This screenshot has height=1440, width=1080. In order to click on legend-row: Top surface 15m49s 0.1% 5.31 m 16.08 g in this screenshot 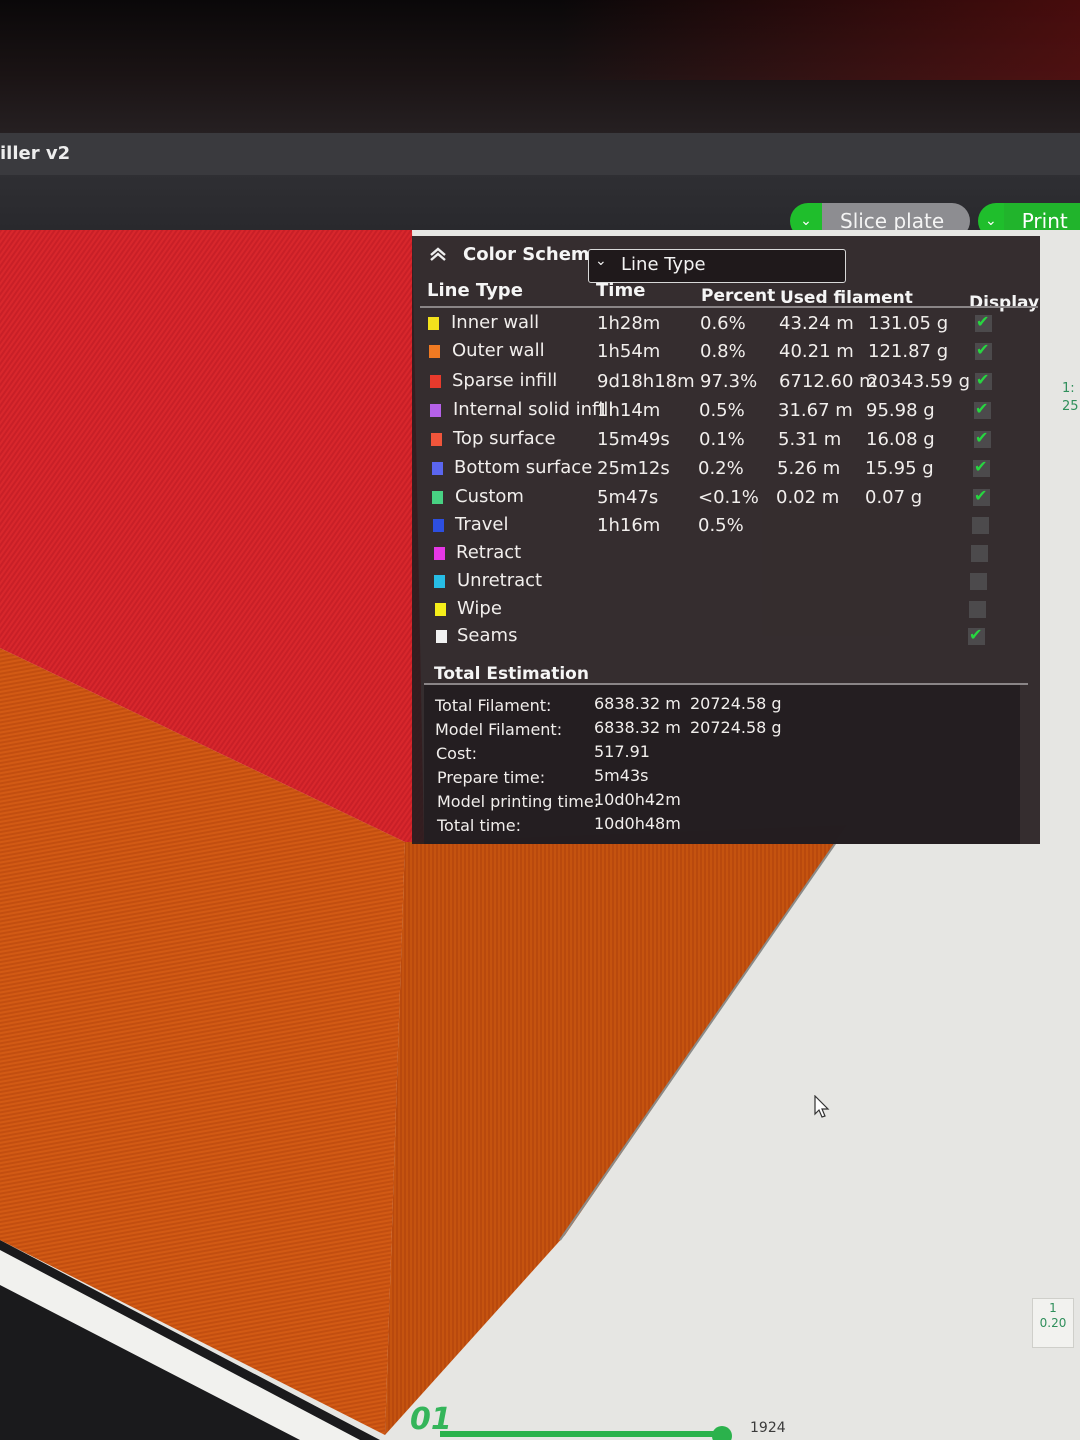, I will do `click(540, 440)`.